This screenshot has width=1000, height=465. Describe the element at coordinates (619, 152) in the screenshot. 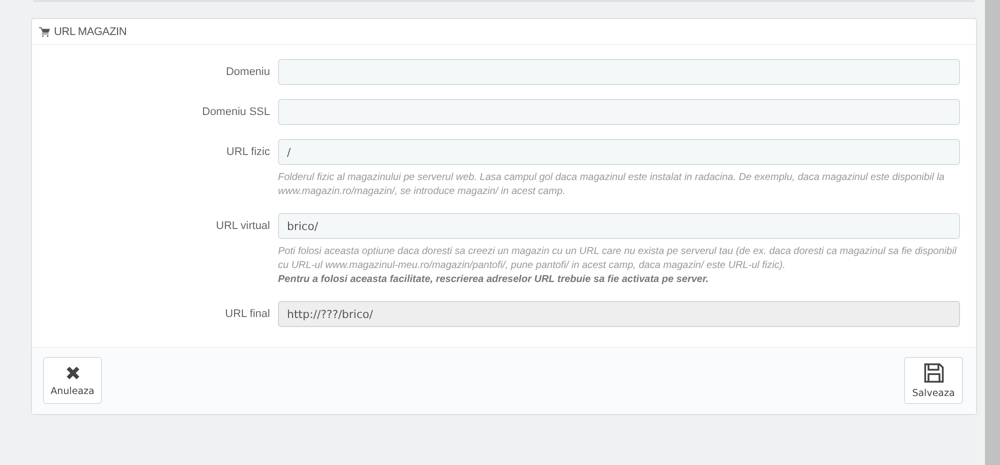

I see `input-field: /` at that location.